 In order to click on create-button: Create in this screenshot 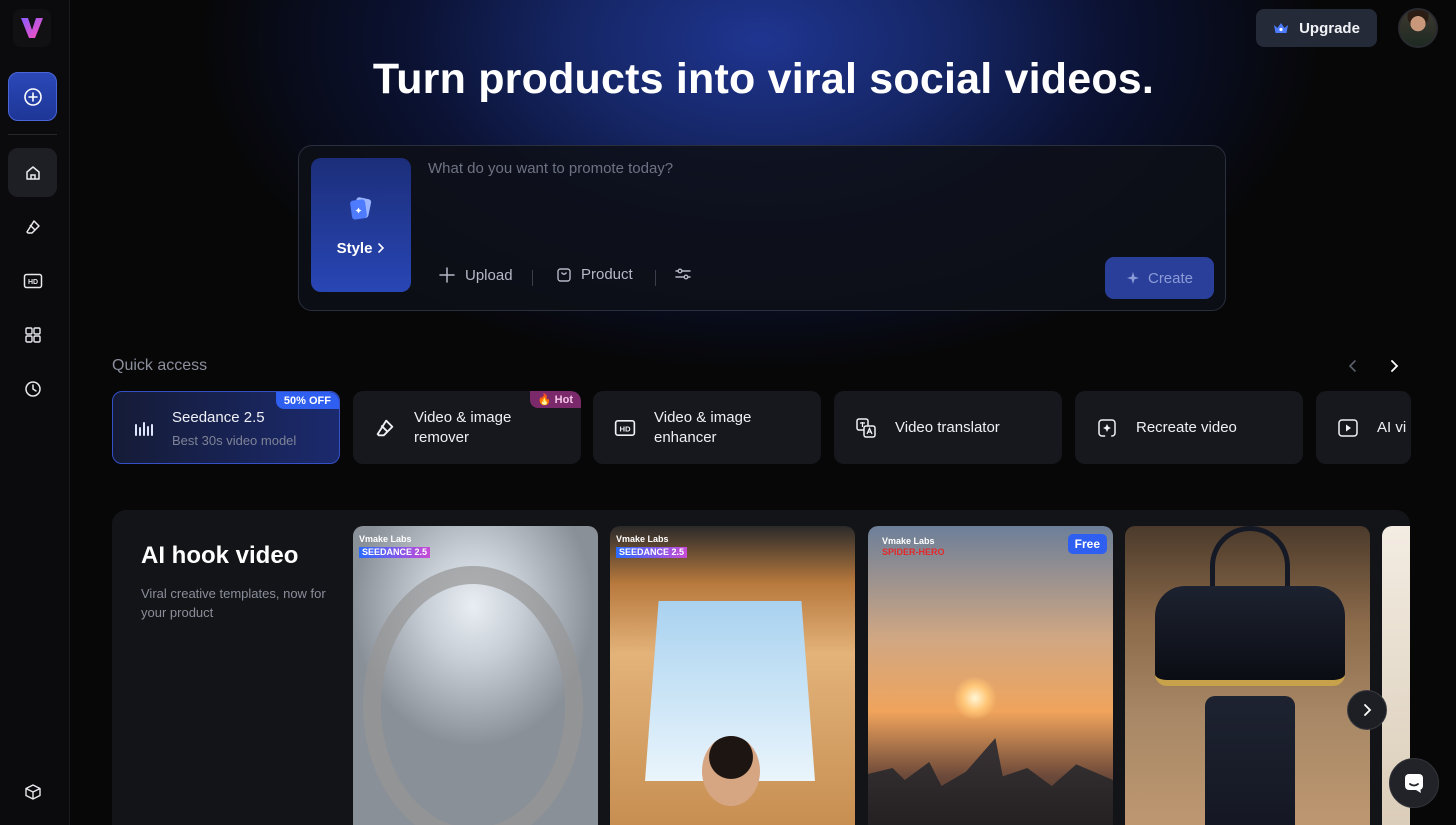, I will do `click(1159, 278)`.